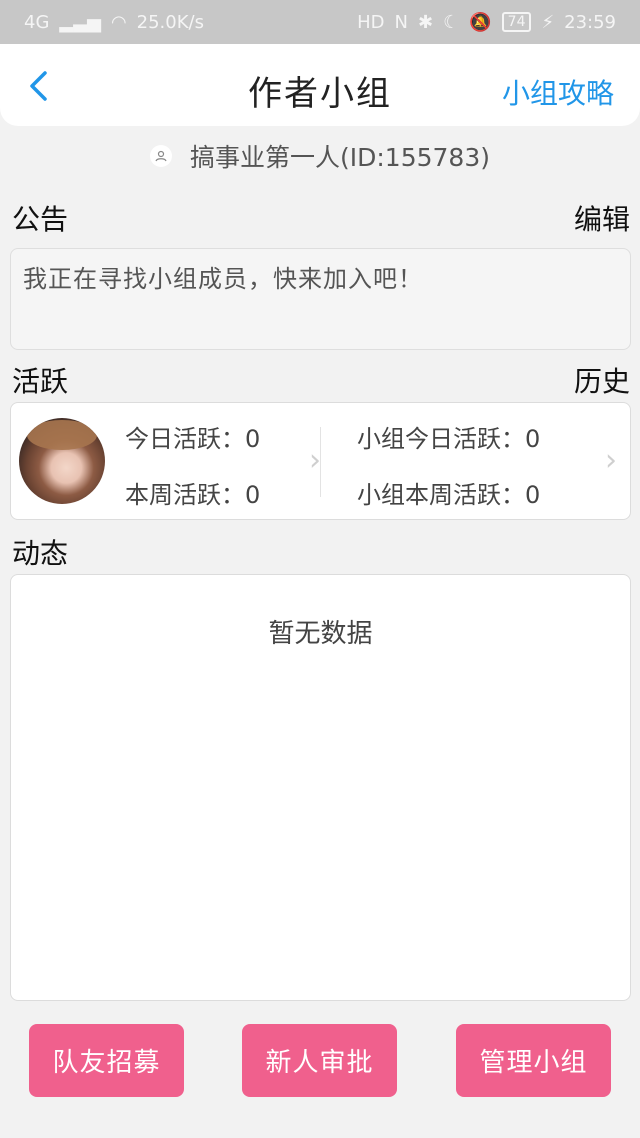  What do you see at coordinates (590, 22) in the screenshot?
I see `clock: 23:59` at bounding box center [590, 22].